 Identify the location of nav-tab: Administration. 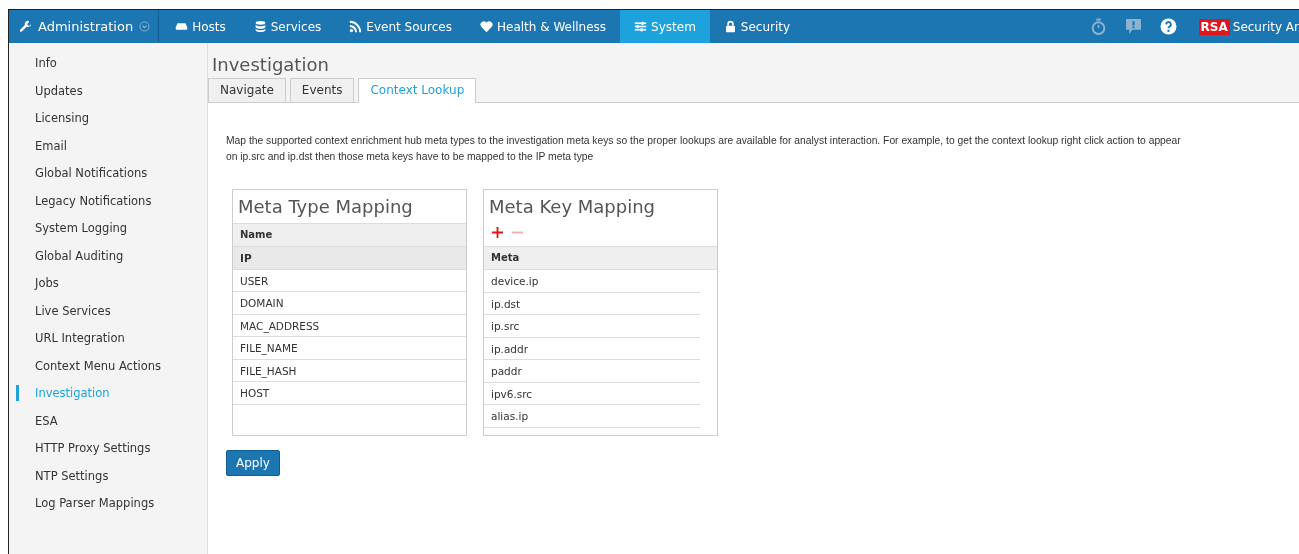
(84, 26).